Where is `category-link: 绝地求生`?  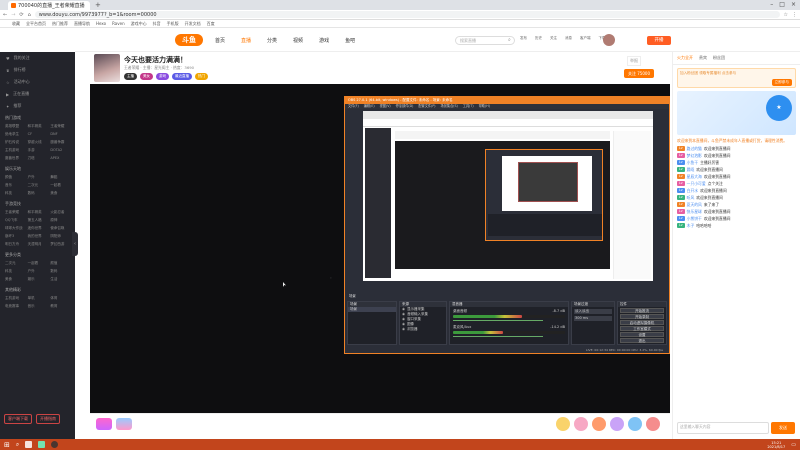 category-link: 绝地求生 is located at coordinates (15, 134).